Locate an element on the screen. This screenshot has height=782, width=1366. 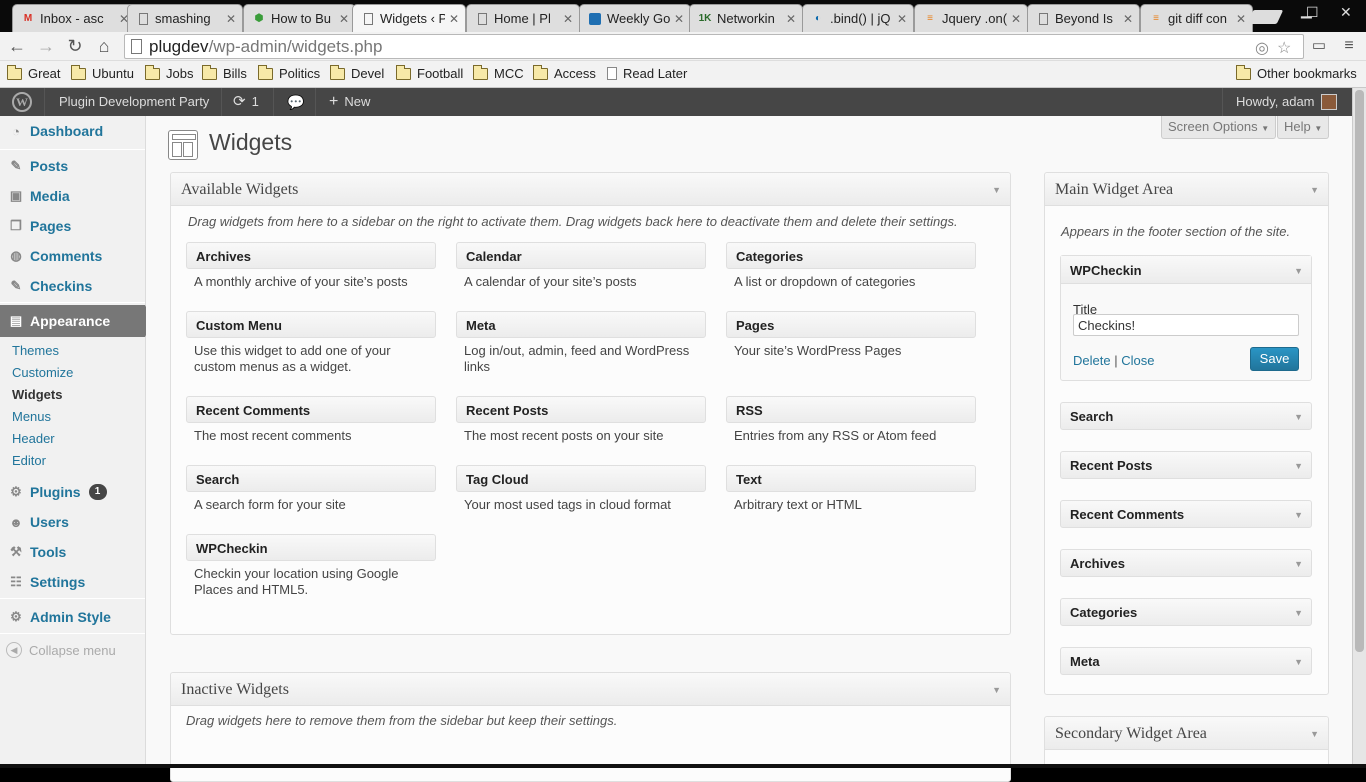
submenu-widgets: Widgets is located at coordinates (37, 394).